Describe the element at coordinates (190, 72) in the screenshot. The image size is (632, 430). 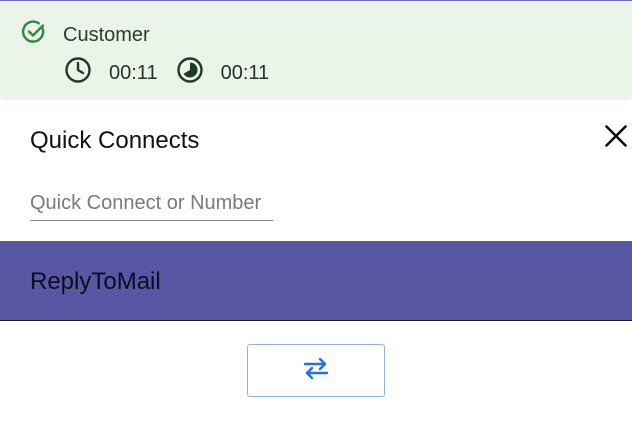
I see `pie-timer-icon` at that location.